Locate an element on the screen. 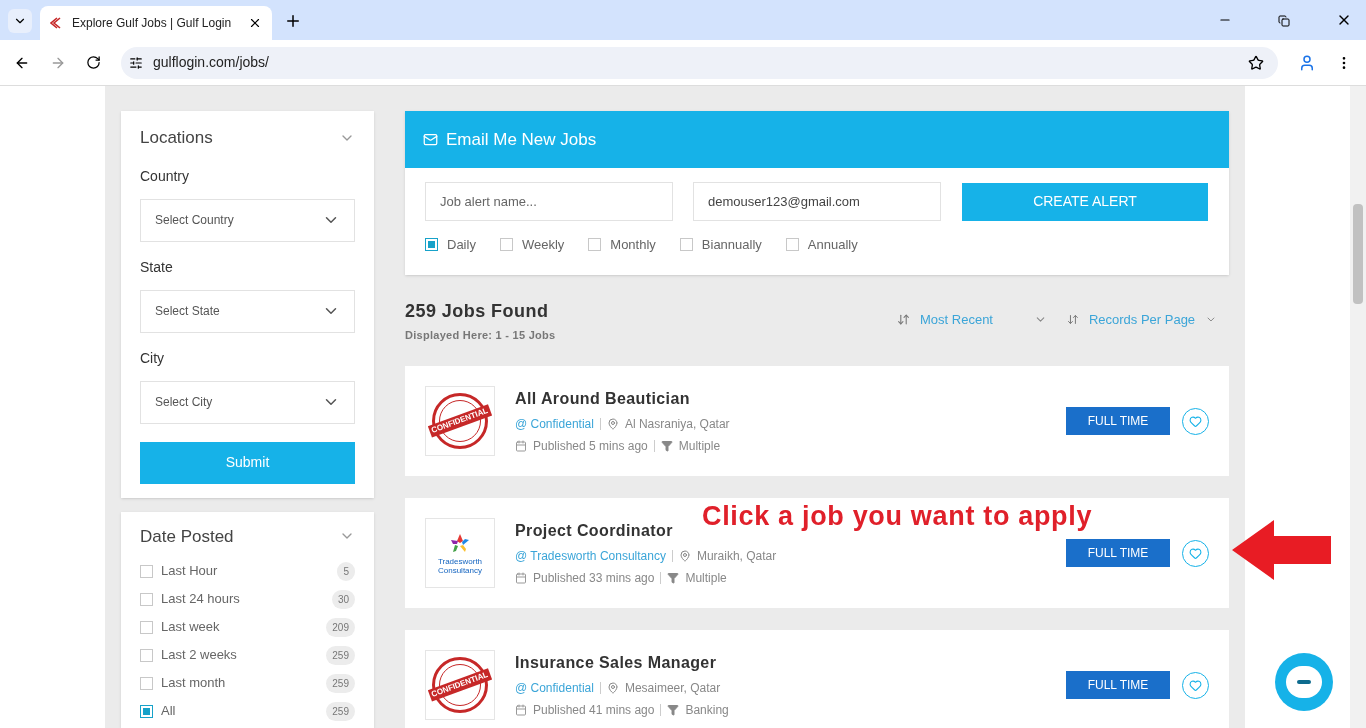 The width and height of the screenshot is (1366, 728). job-title: Insurance Sales Manager is located at coordinates (616, 663).